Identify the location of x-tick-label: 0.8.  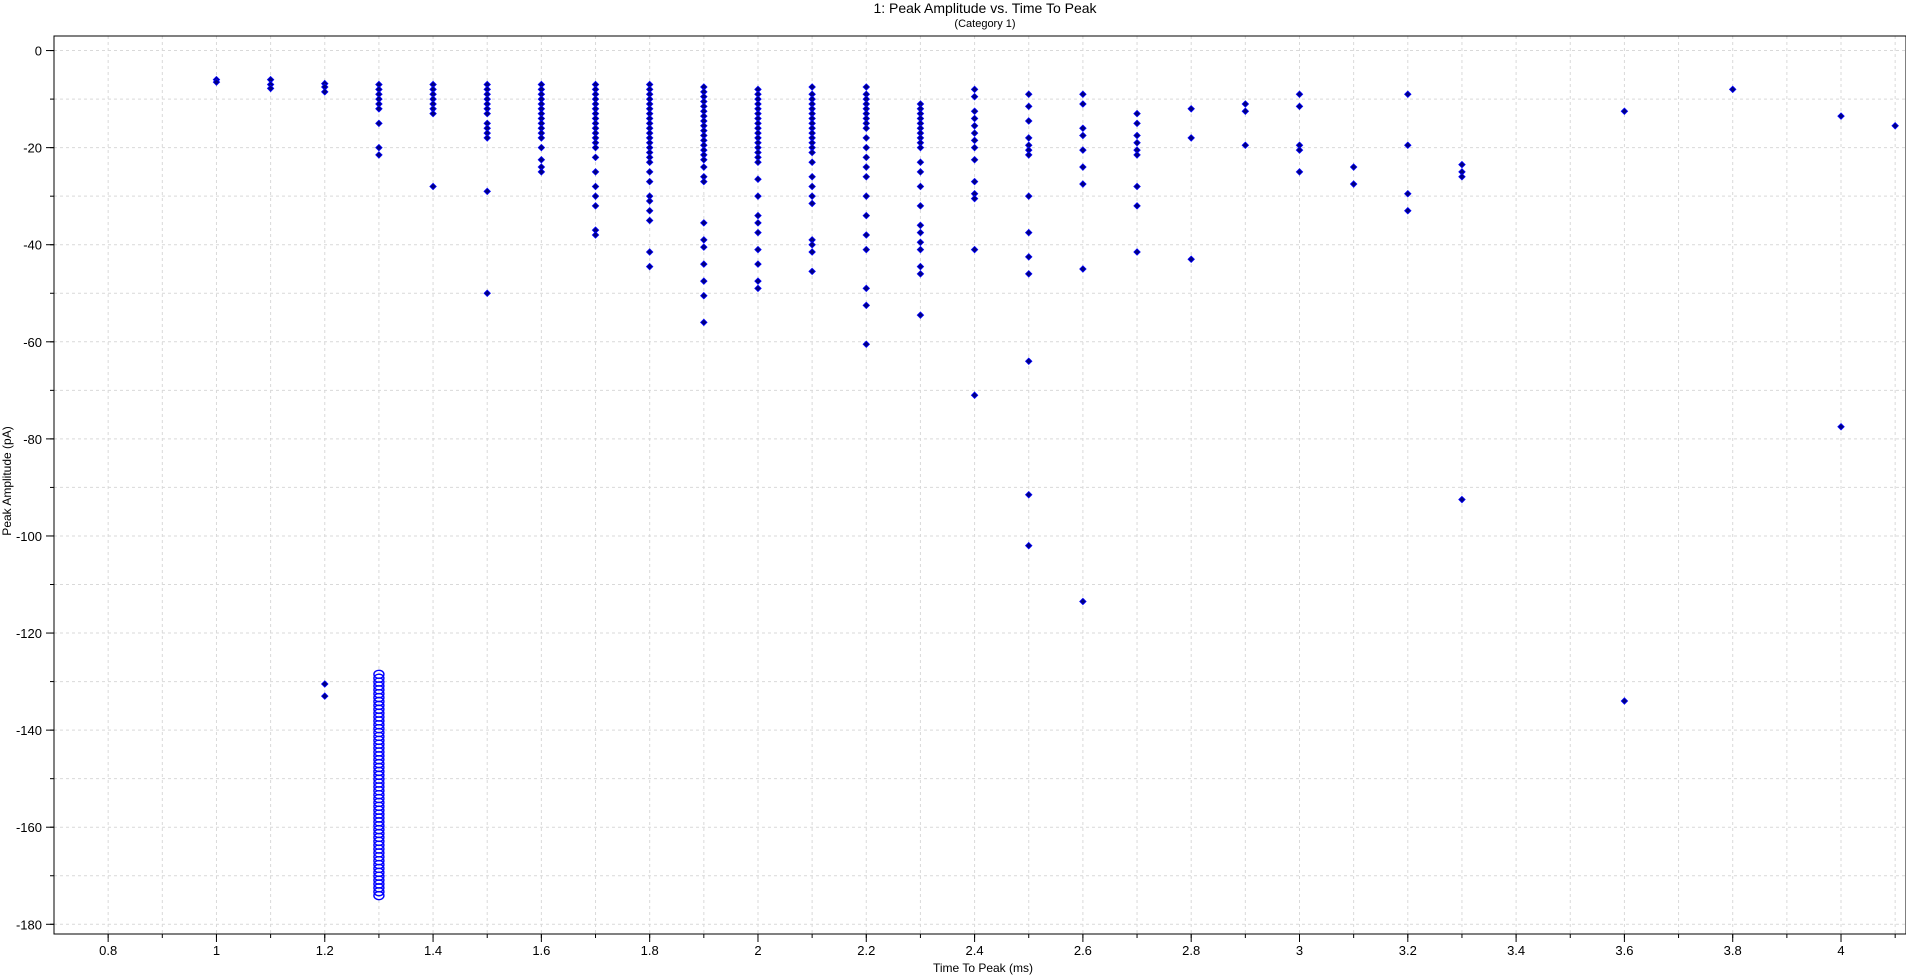
(108, 950).